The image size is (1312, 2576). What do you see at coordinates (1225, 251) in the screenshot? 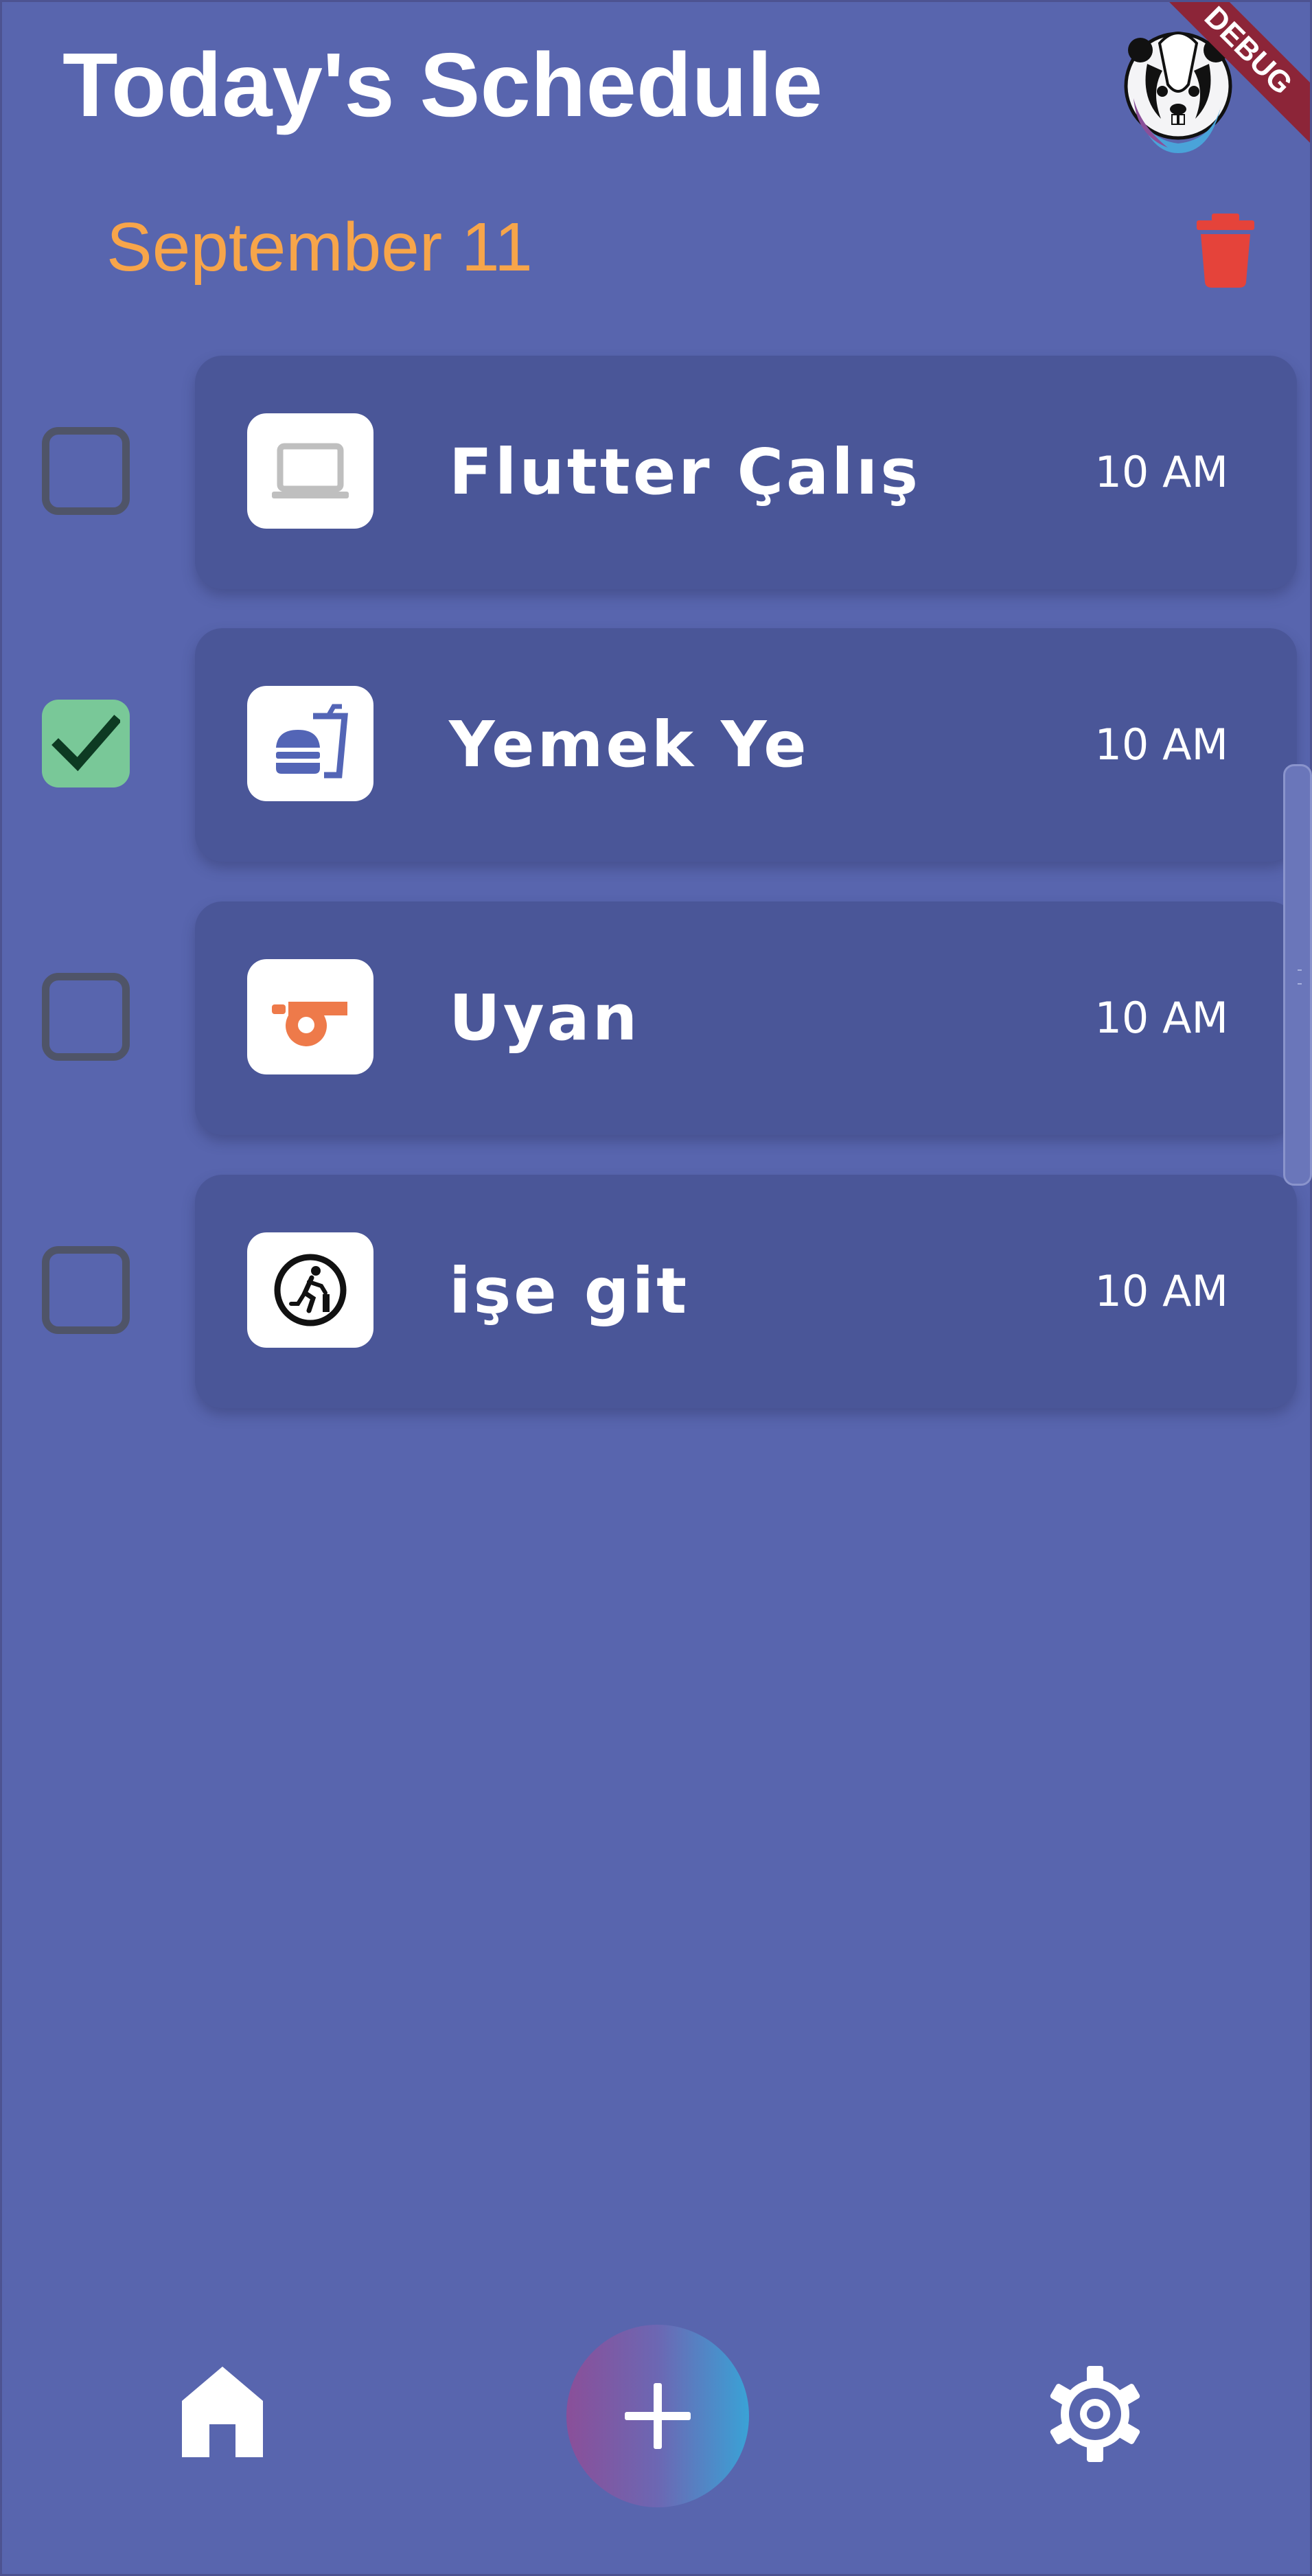
I see `trash-icon` at bounding box center [1225, 251].